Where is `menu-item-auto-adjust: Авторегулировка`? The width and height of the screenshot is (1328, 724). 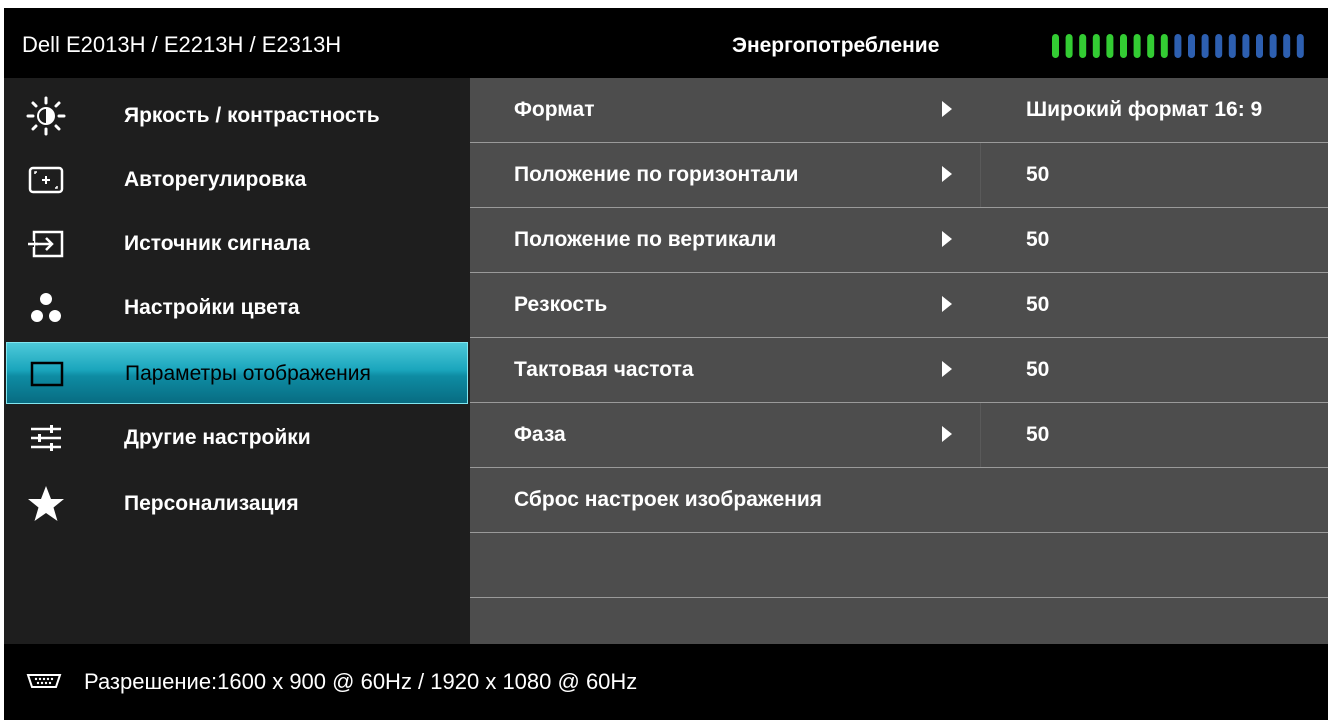
menu-item-auto-adjust: Авторегулировка is located at coordinates (237, 180).